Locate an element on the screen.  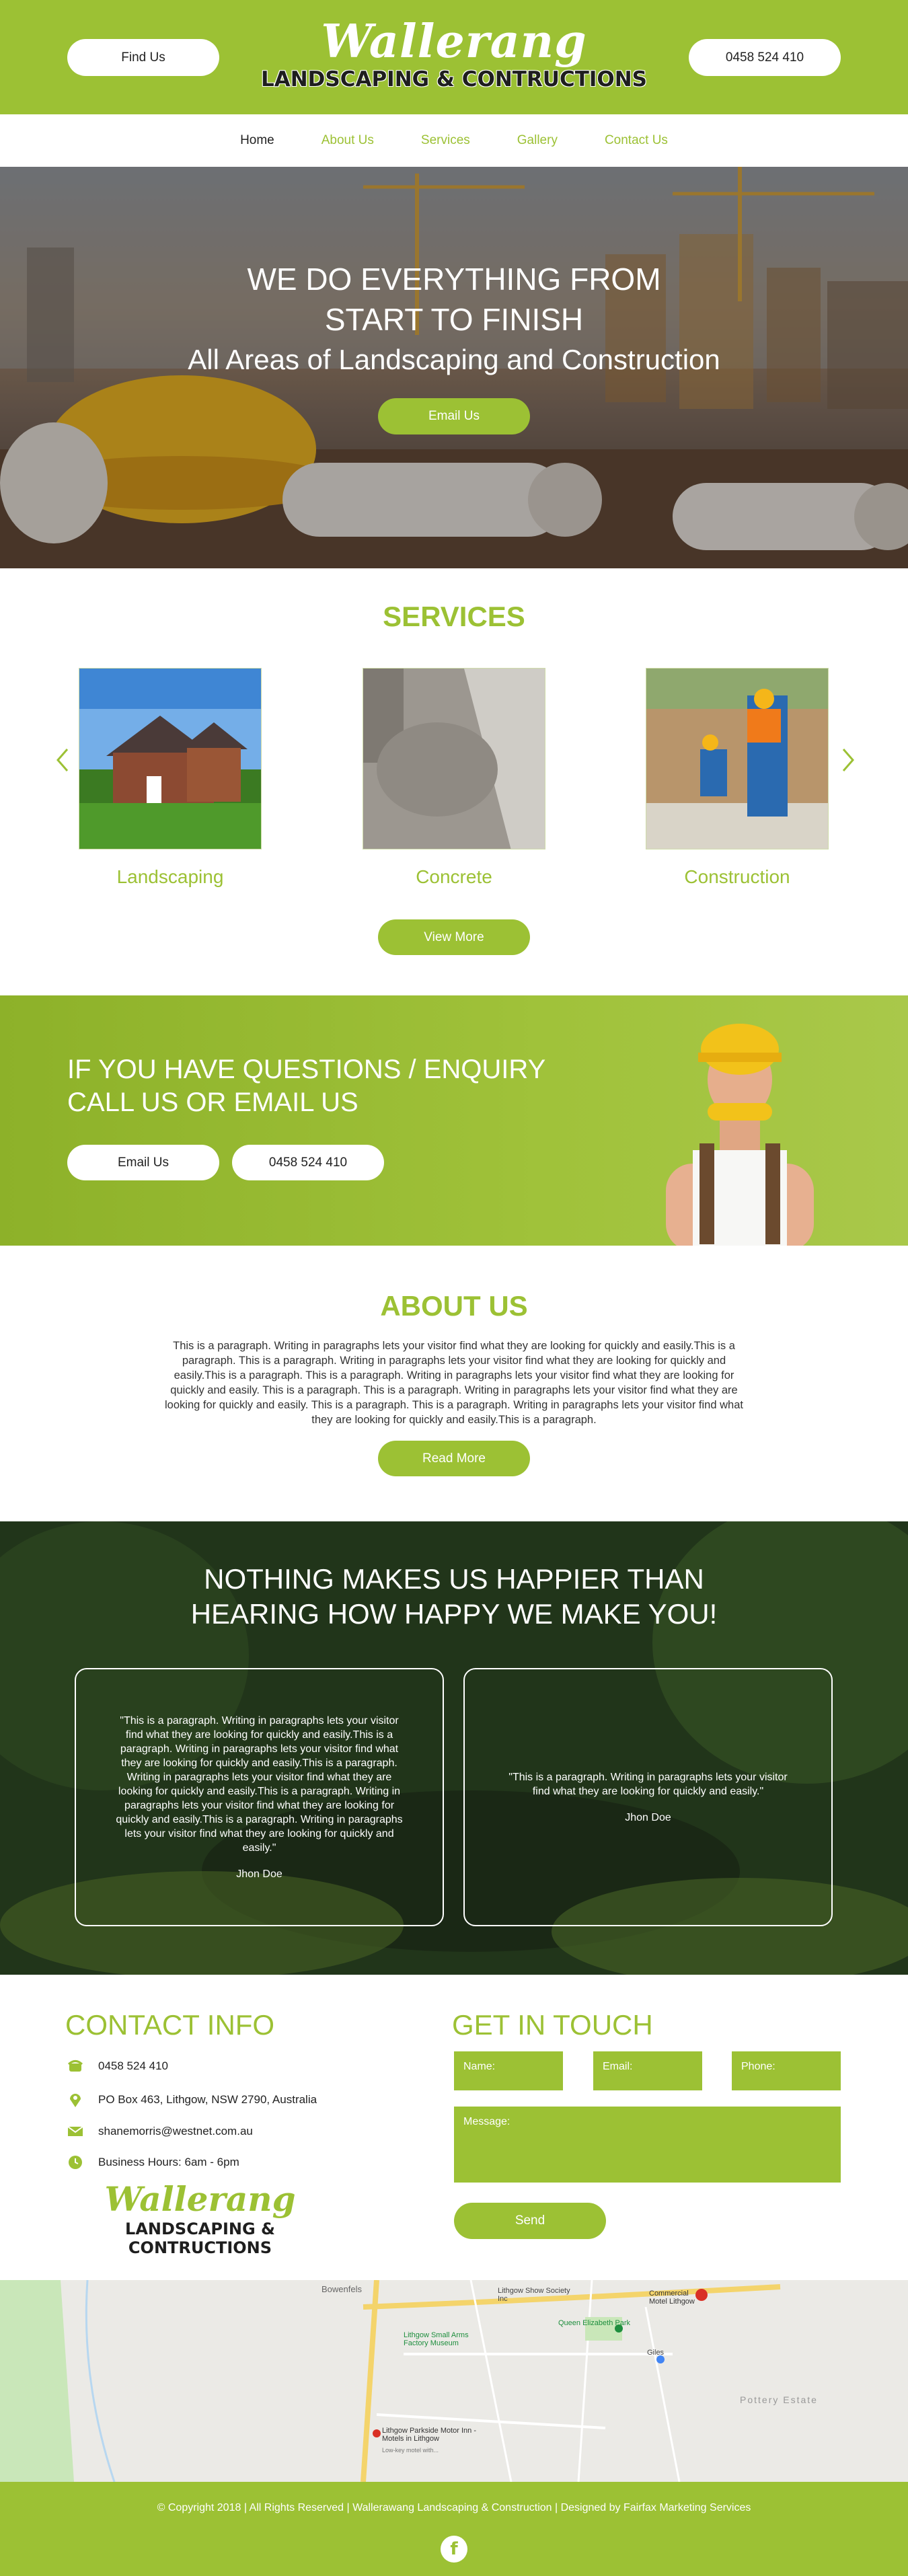
contact-phone: 0458 524 410 is located at coordinates (133, 2066).